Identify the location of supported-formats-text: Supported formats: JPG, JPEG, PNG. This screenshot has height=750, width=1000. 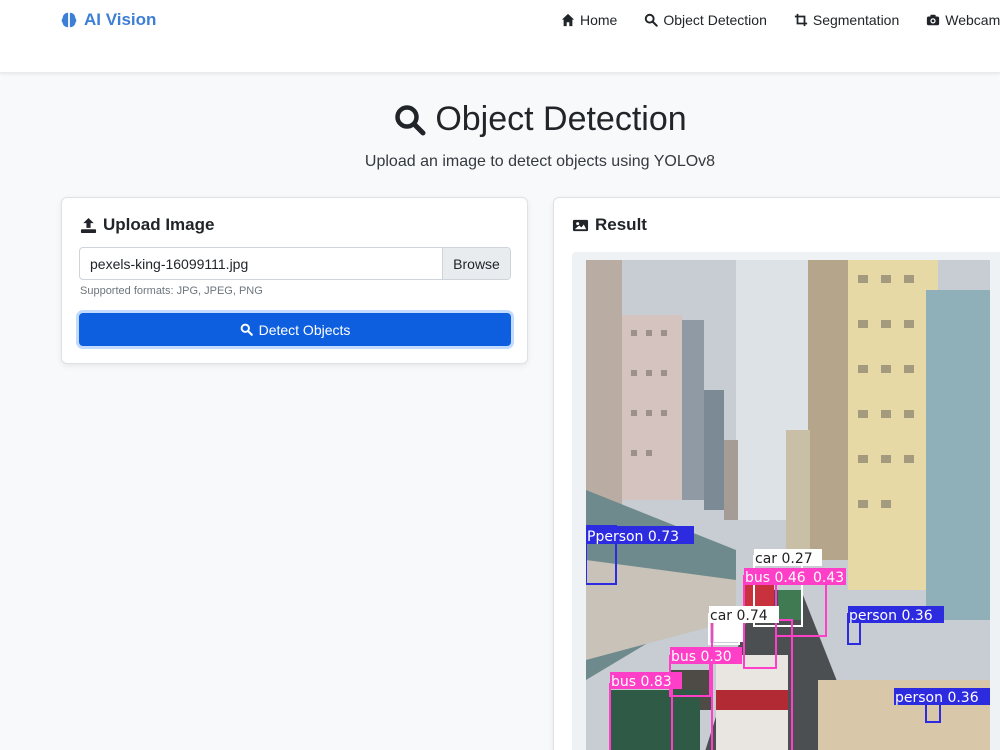
(171, 291).